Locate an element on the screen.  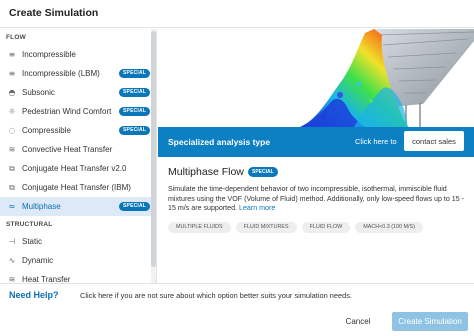
item-label: Heat Transfer is located at coordinates (46, 279).